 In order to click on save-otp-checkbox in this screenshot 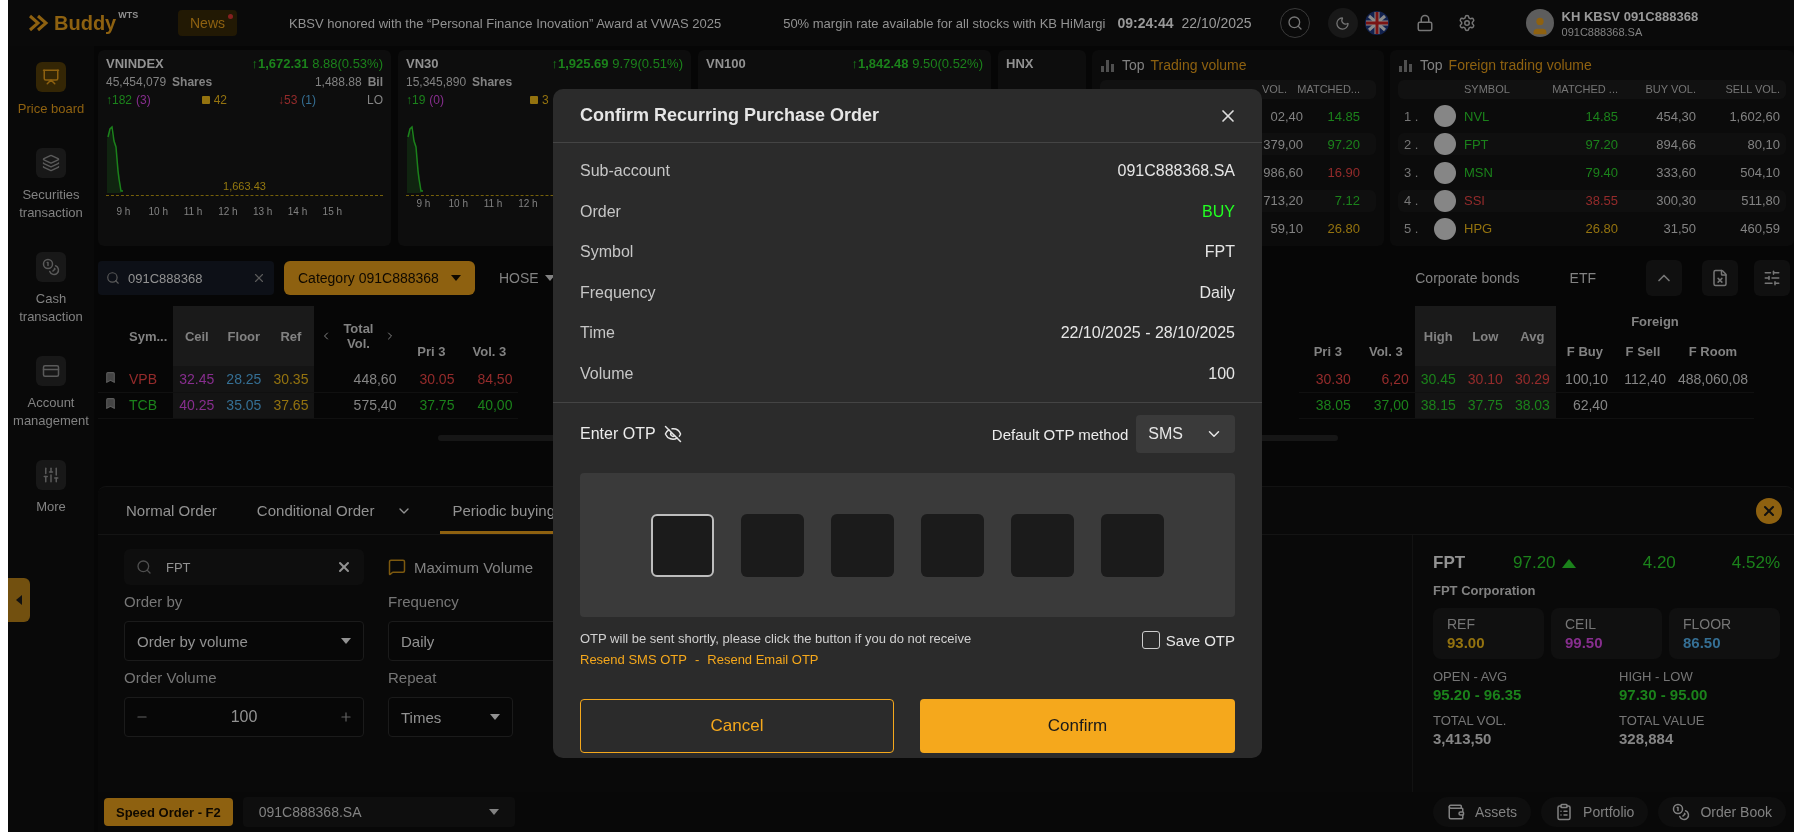, I will do `click(1150, 640)`.